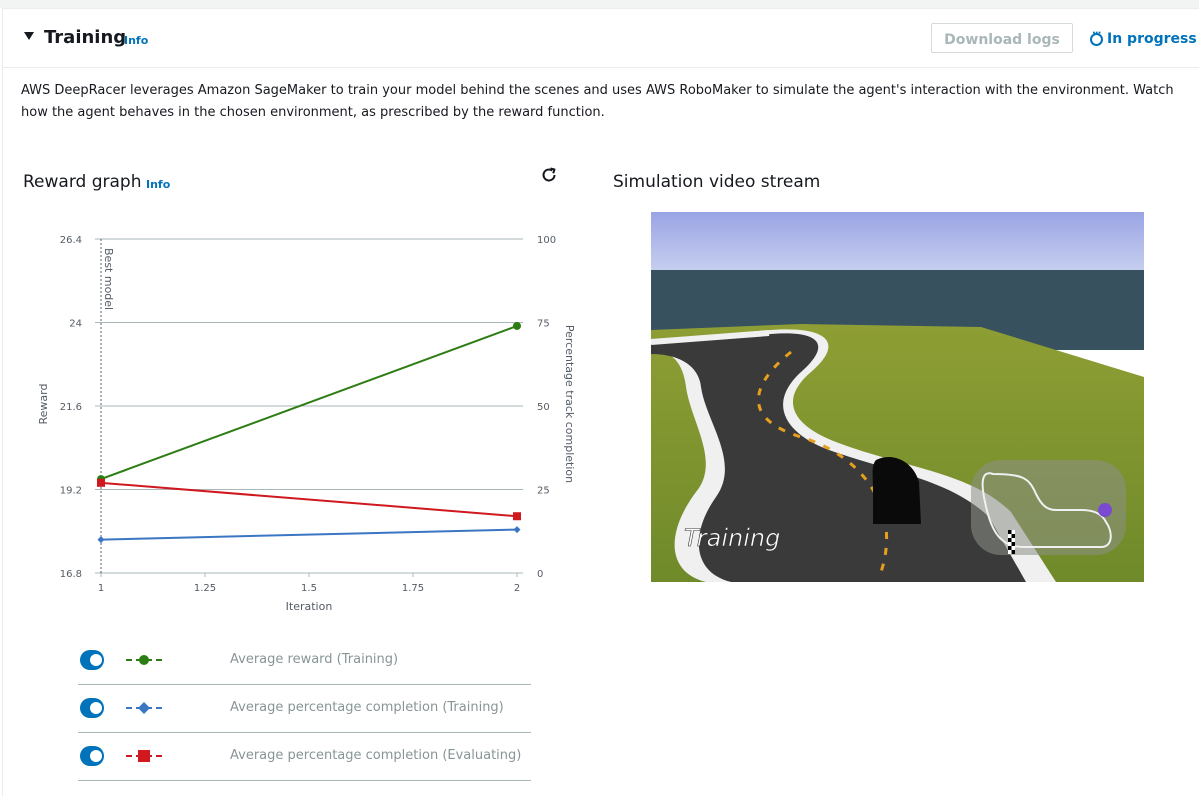 The image size is (1199, 796). Describe the element at coordinates (144, 708) in the screenshot. I see `diamond-marker-icon` at that location.